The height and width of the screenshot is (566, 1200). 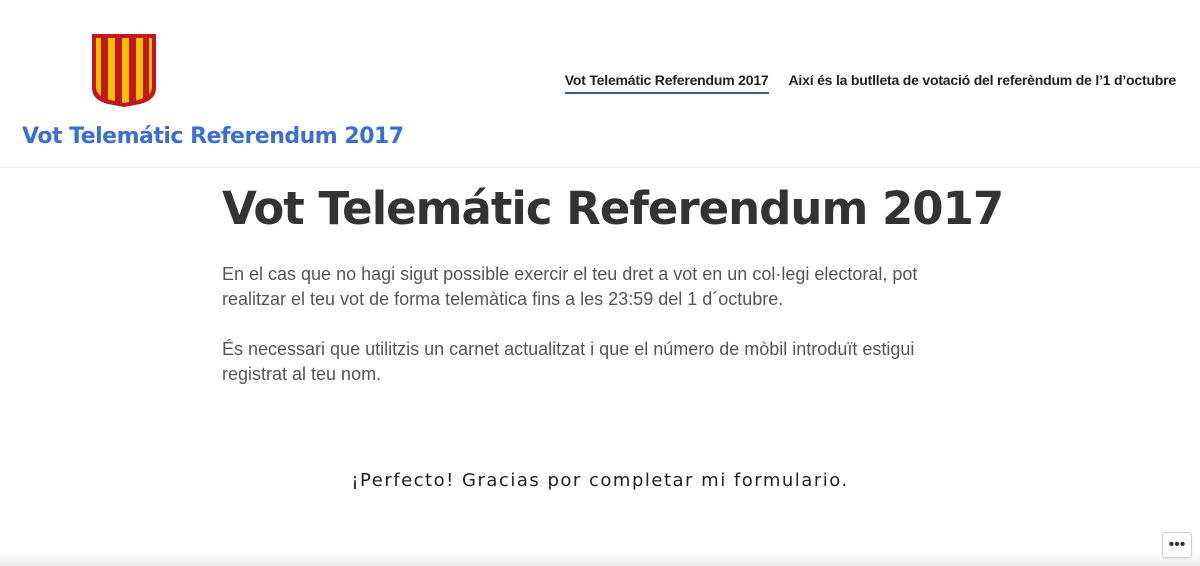 What do you see at coordinates (600, 559) in the screenshot?
I see `bottom-fade` at bounding box center [600, 559].